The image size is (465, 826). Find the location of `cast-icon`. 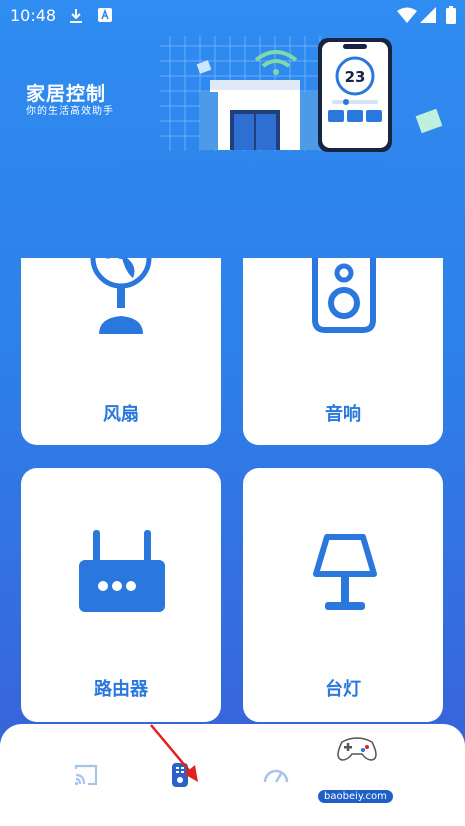

cast-icon is located at coordinates (86, 775).